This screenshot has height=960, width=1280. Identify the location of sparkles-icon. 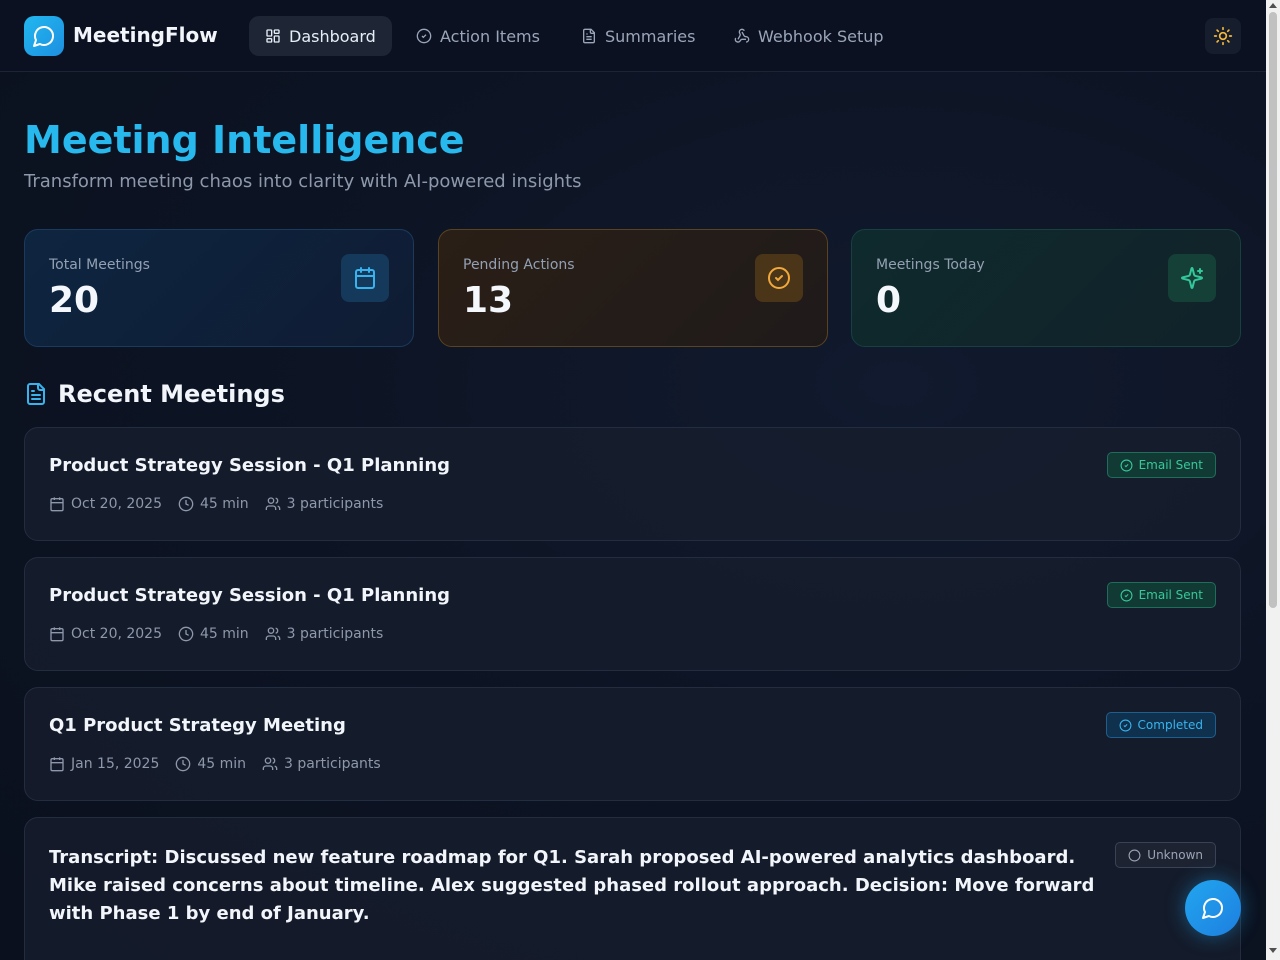
(1192, 278).